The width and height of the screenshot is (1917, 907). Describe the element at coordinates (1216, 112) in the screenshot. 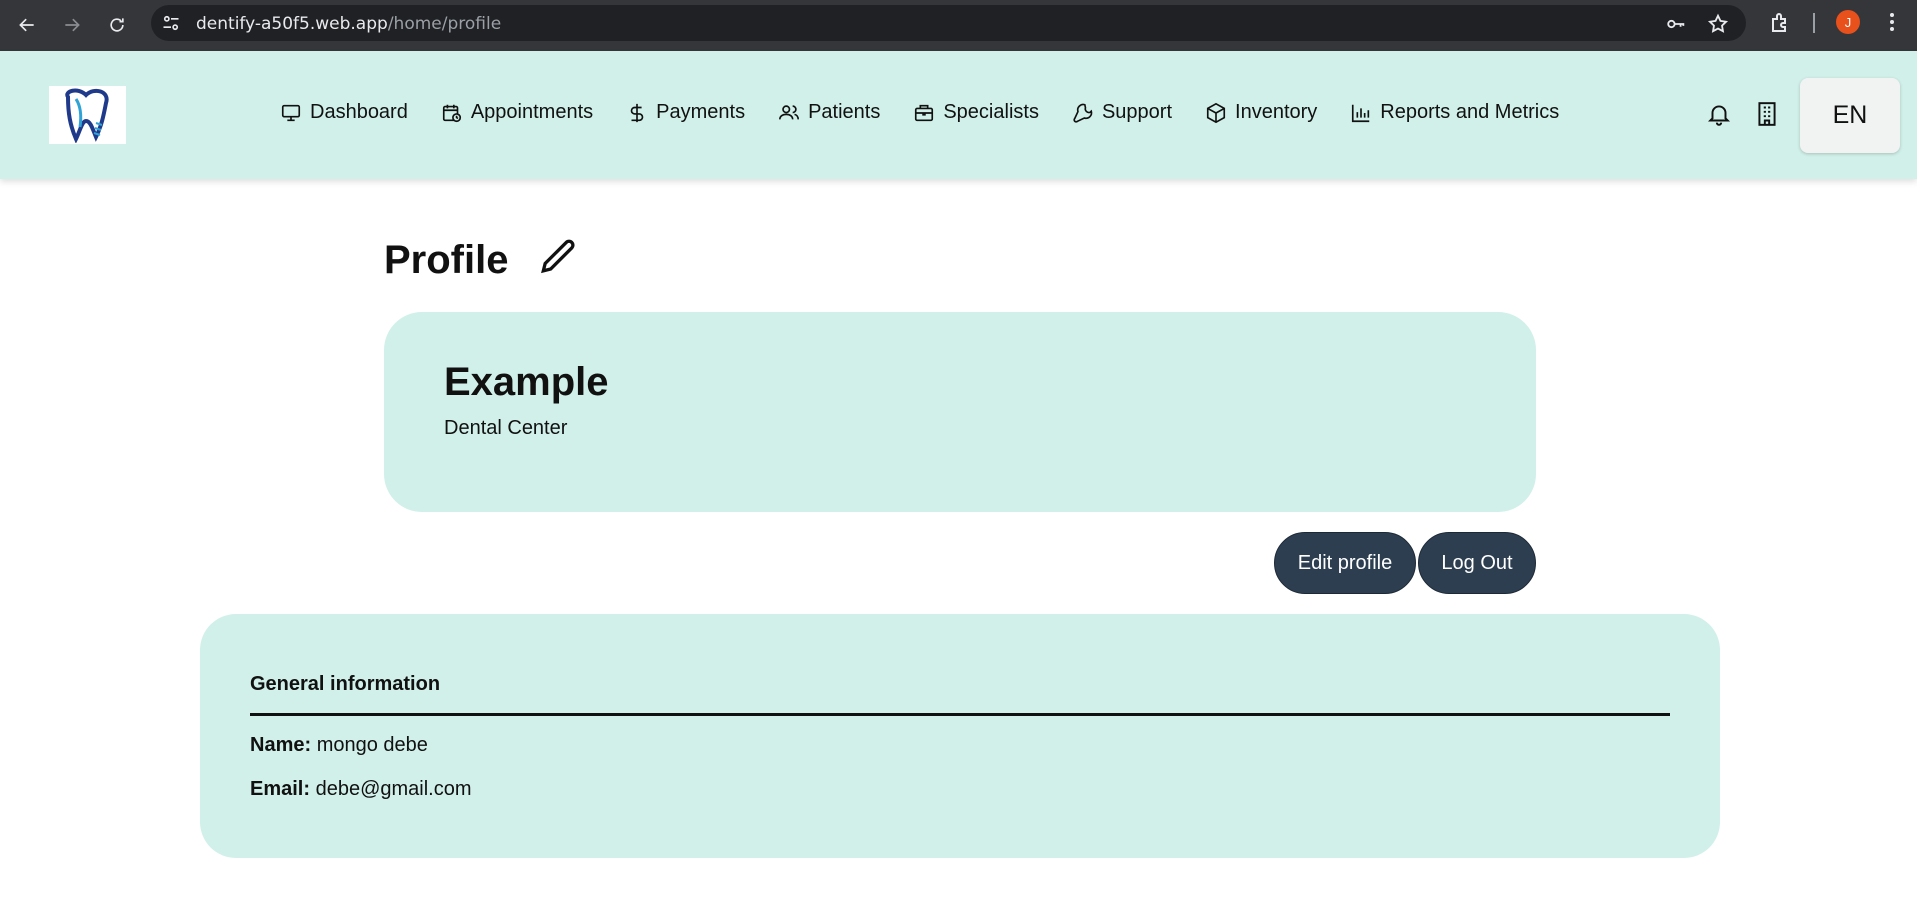

I see `box-icon` at that location.